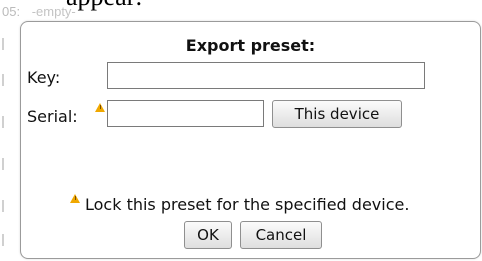 The width and height of the screenshot is (482, 261). What do you see at coordinates (53, 11) in the screenshot?
I see `background-row-value: -empty-` at bounding box center [53, 11].